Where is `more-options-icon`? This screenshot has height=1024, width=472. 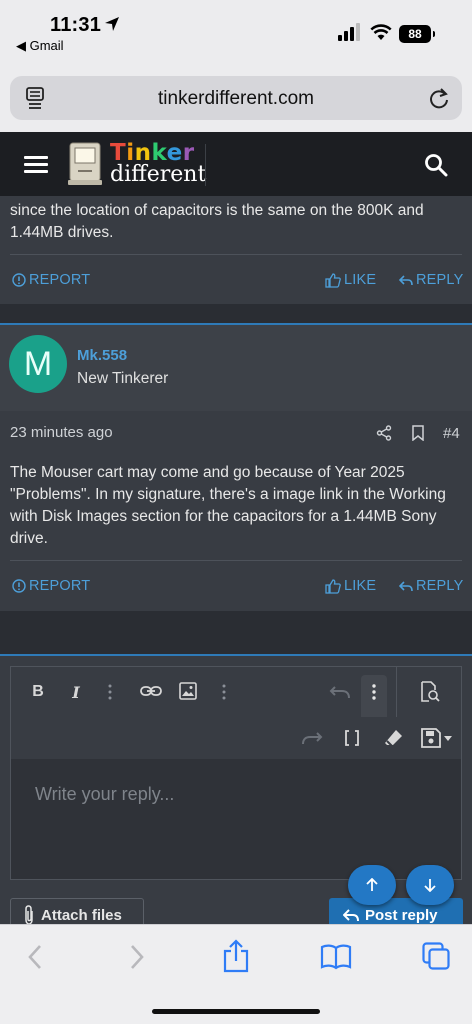
more-options-icon is located at coordinates (374, 692).